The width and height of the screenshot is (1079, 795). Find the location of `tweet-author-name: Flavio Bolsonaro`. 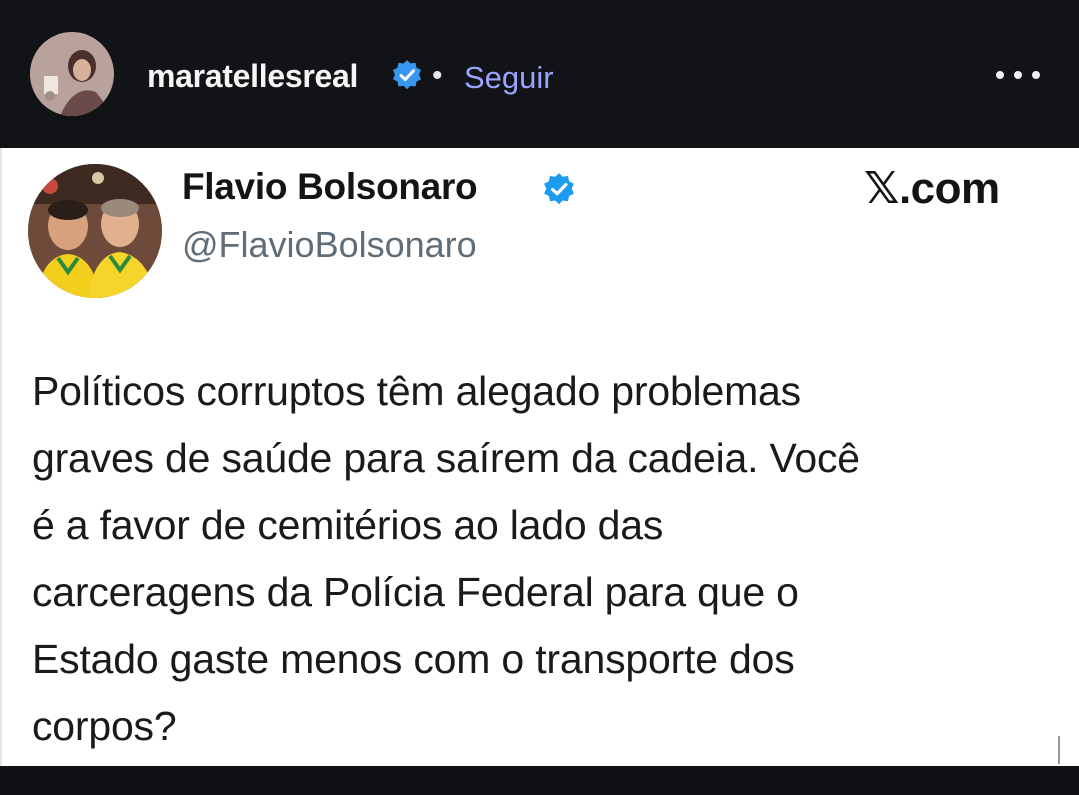

tweet-author-name: Flavio Bolsonaro is located at coordinates (330, 186).